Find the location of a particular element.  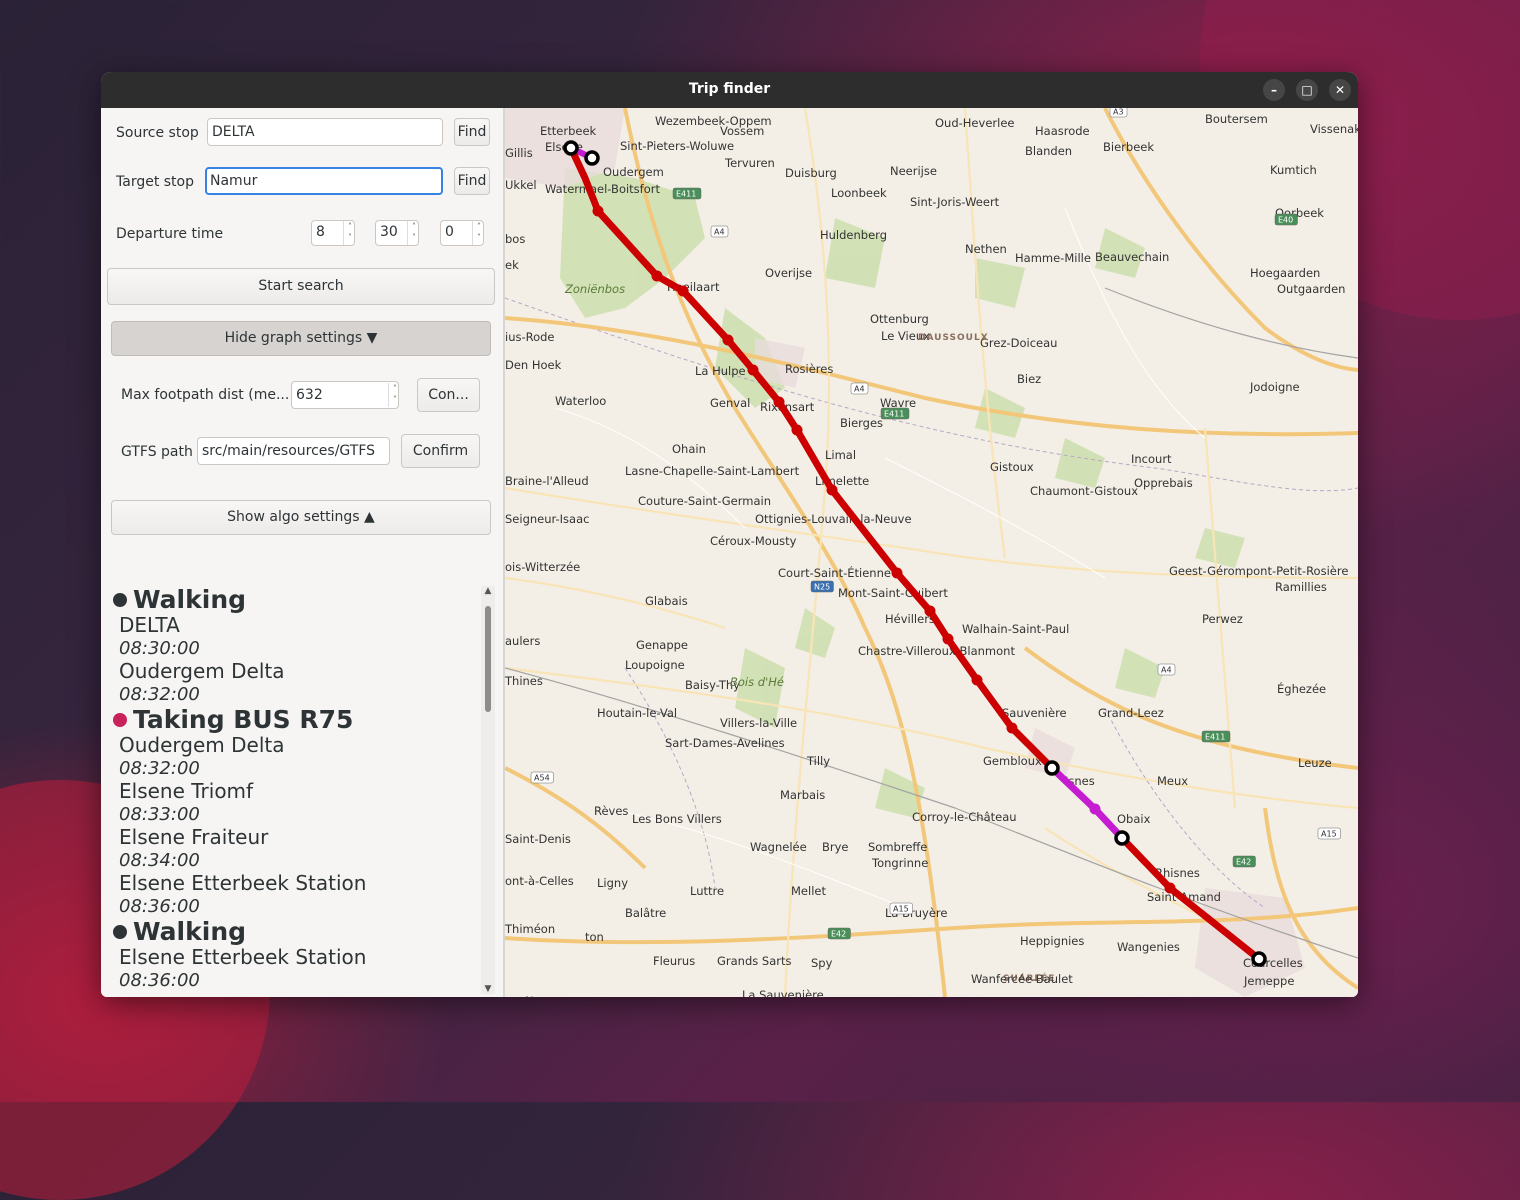

road-shield-label: A4 is located at coordinates (719, 232).